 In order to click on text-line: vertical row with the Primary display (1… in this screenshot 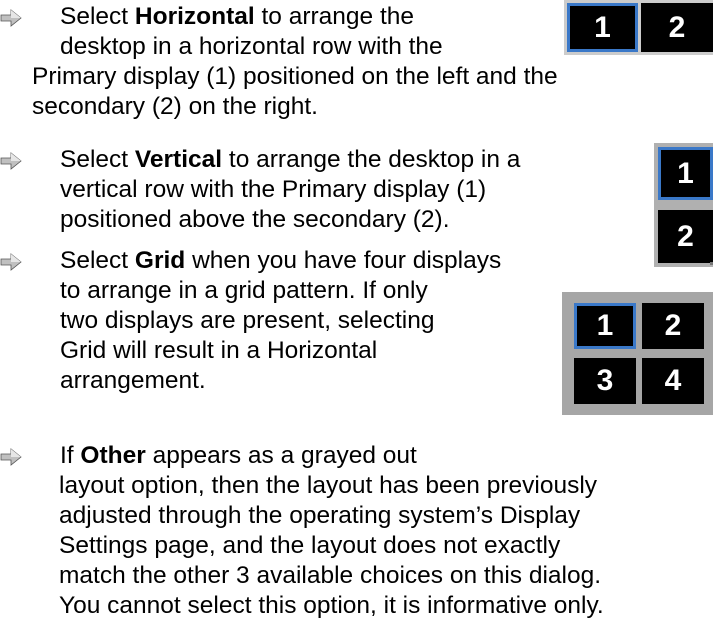, I will do `click(273, 189)`.